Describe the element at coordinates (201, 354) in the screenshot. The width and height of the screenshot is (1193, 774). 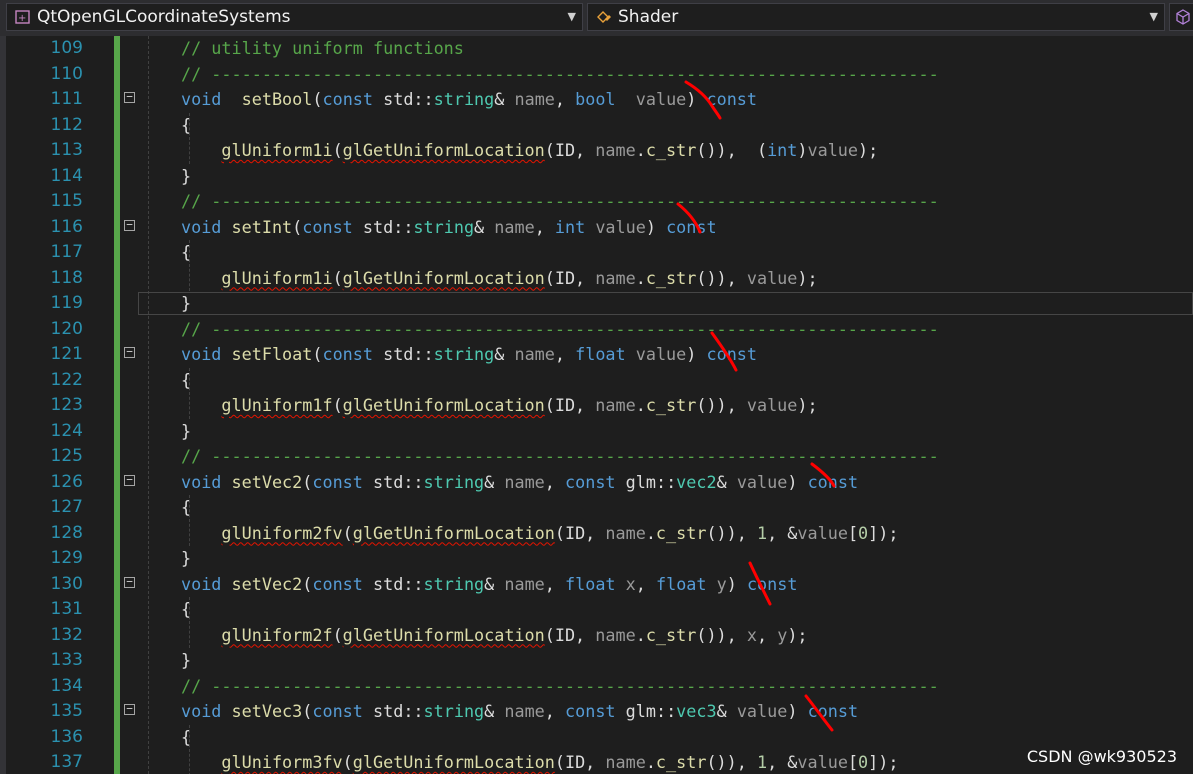
I see `code-token: void` at that location.